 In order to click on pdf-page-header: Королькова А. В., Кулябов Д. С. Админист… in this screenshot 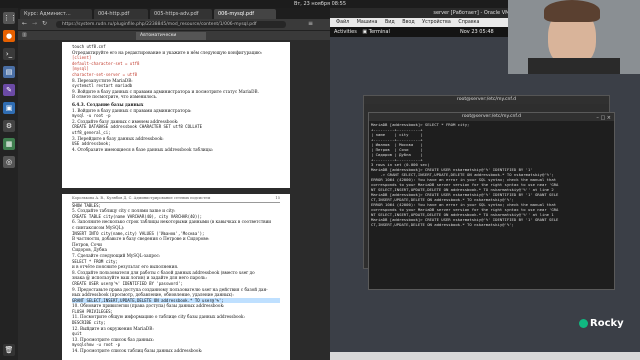, I will do `click(176, 199)`.